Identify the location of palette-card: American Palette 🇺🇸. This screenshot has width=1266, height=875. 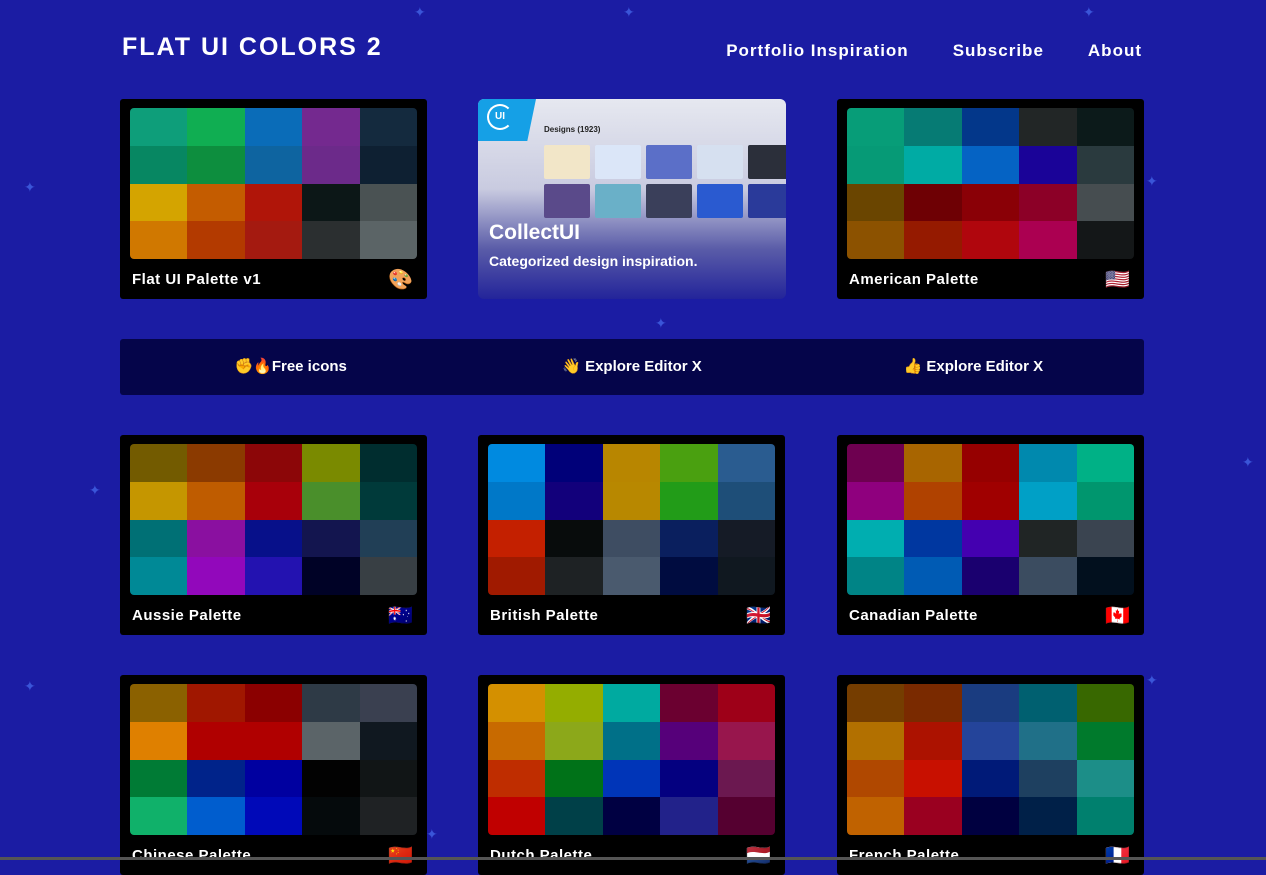
(990, 199).